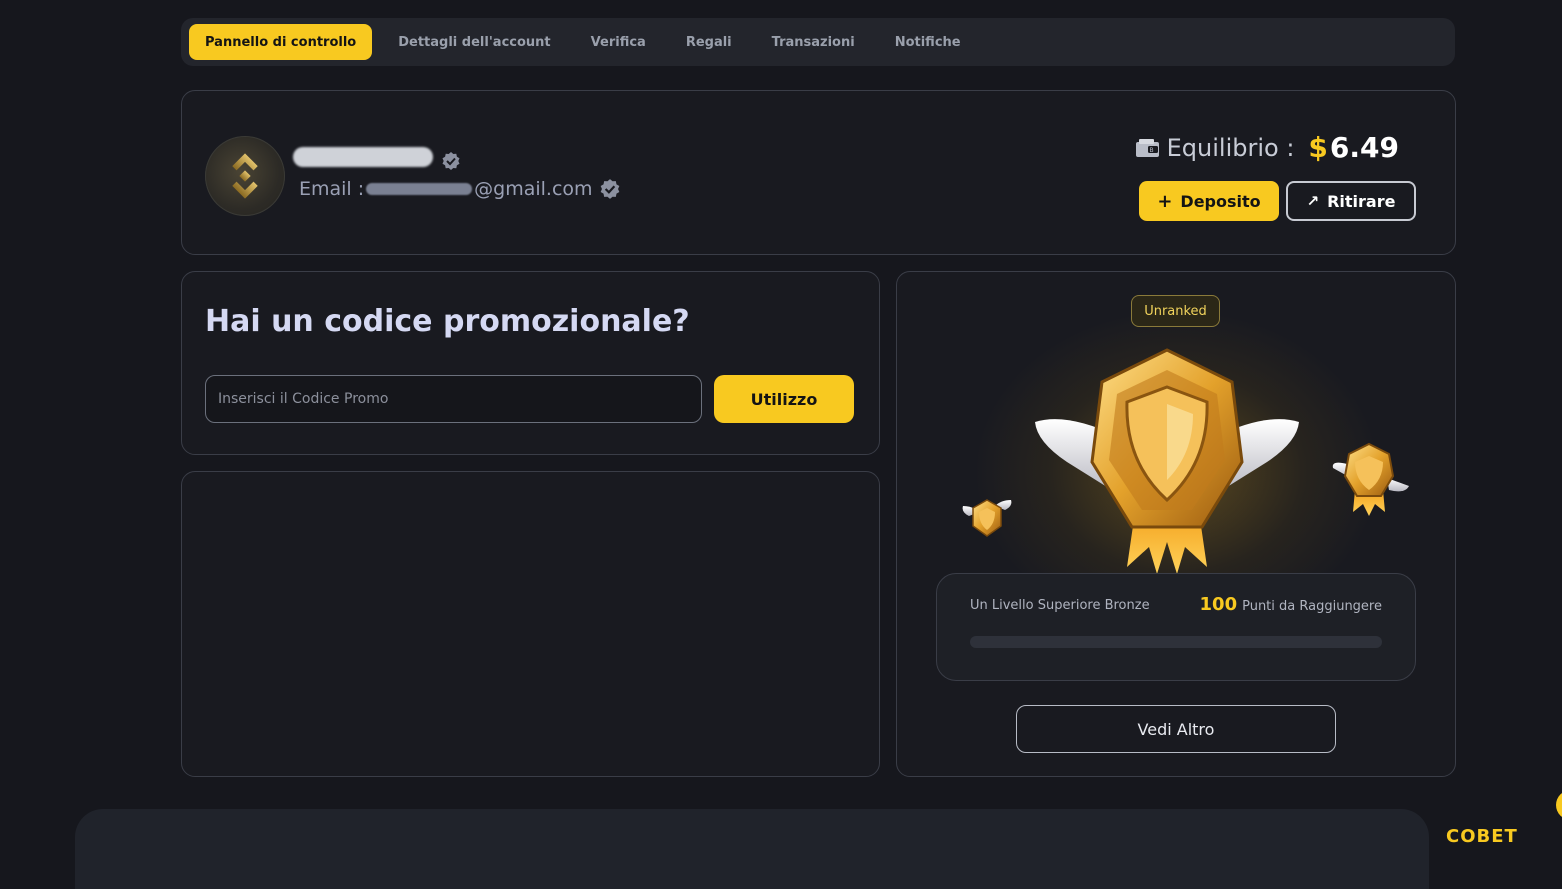 The image size is (1562, 889). I want to click on avatar, so click(245, 176).